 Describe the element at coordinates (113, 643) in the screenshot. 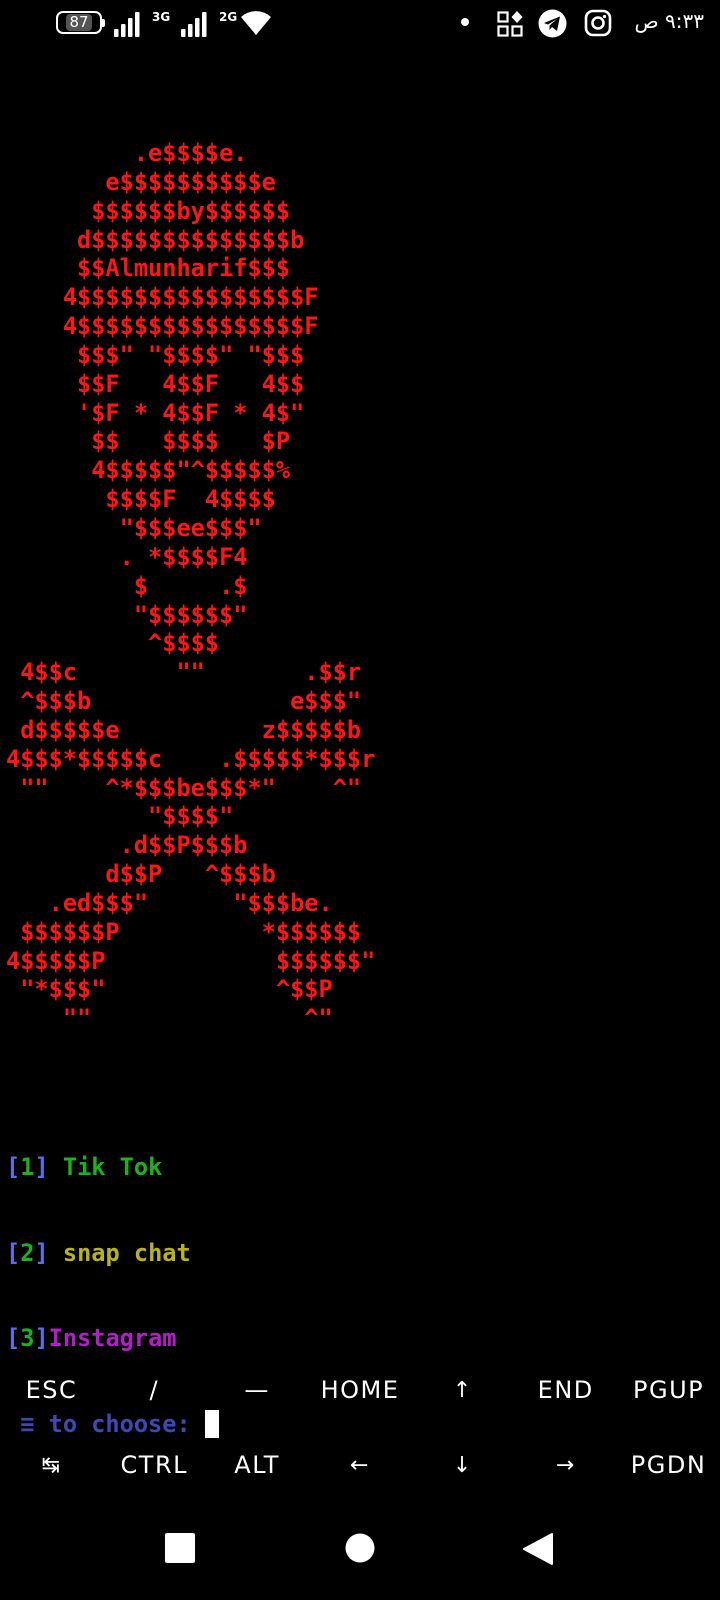

I see `ascii-art-line: ^$$$$` at that location.